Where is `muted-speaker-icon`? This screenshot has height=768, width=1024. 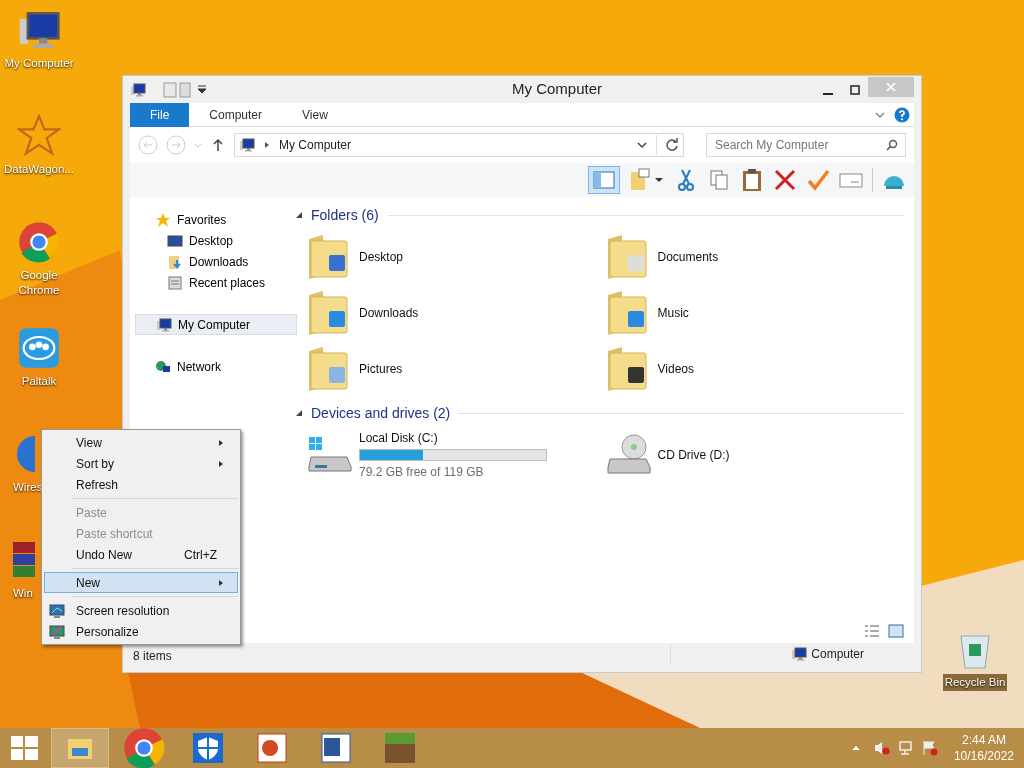
muted-speaker-icon is located at coordinates (881, 748).